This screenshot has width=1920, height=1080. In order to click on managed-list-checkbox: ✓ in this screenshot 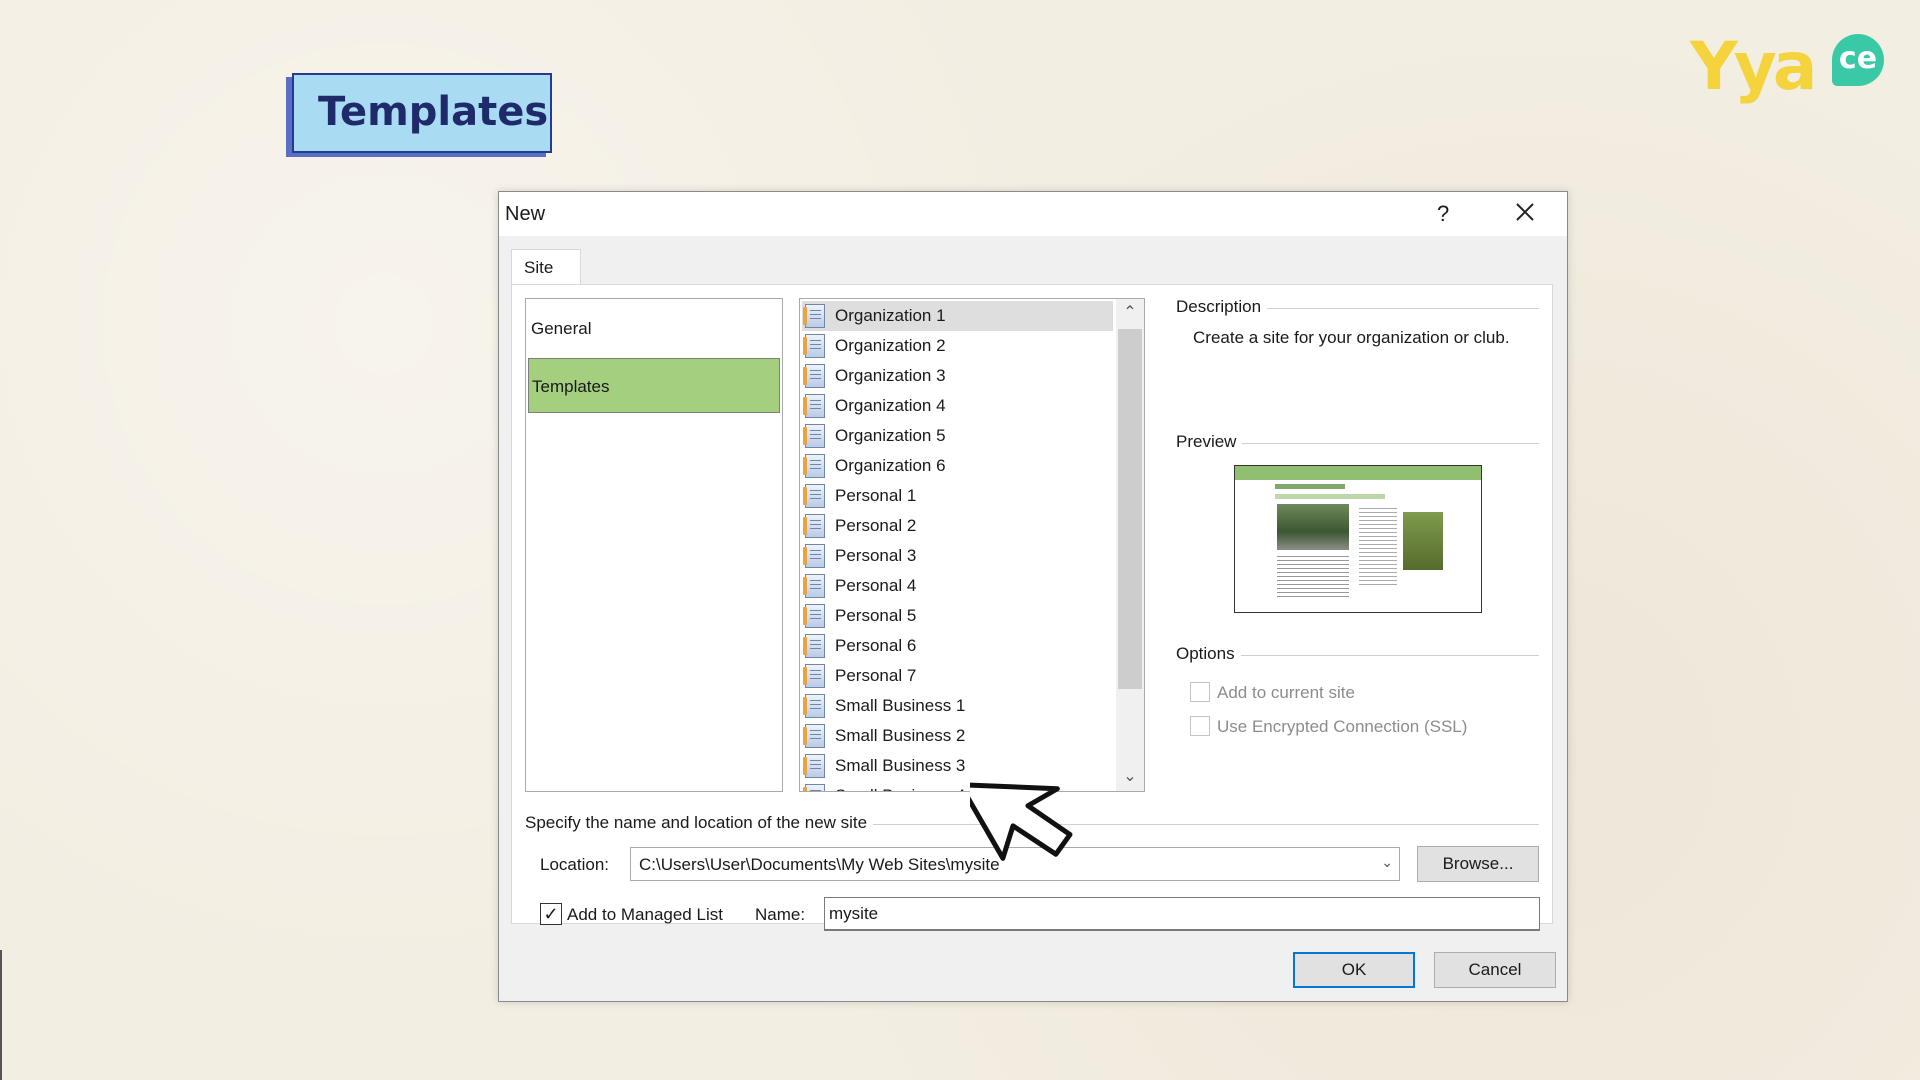, I will do `click(551, 914)`.